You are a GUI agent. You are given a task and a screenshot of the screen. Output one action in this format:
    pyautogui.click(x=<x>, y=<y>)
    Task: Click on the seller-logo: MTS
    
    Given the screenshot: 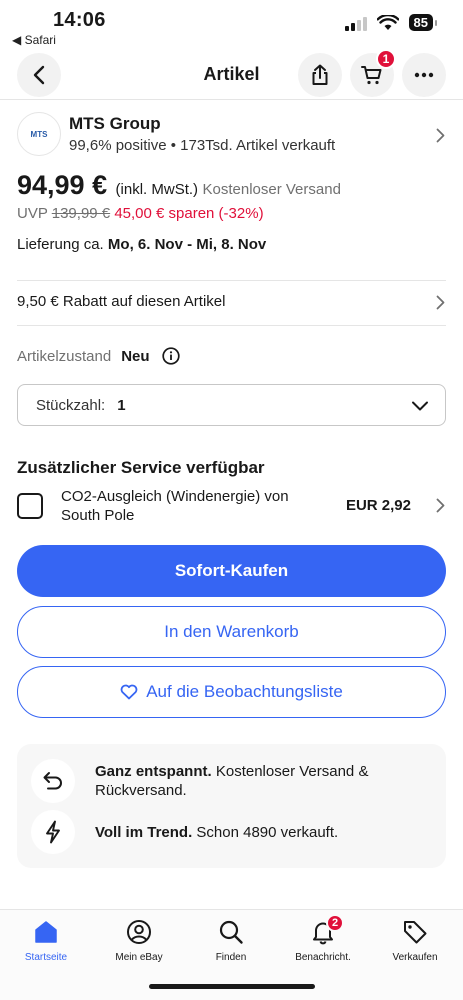 What is the action you would take?
    pyautogui.click(x=39, y=134)
    